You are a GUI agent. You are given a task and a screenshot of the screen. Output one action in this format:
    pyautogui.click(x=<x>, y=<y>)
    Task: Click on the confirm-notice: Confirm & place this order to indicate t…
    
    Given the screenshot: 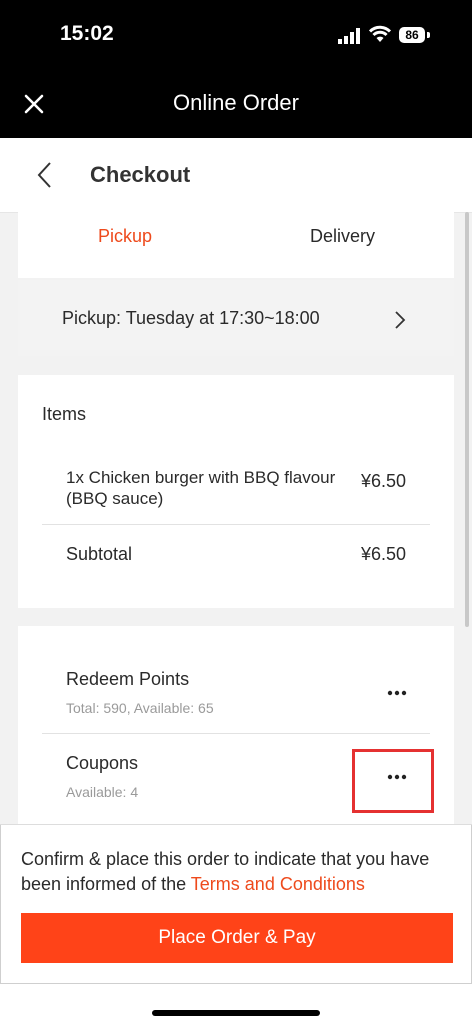 What is the action you would take?
    pyautogui.click(x=241, y=872)
    